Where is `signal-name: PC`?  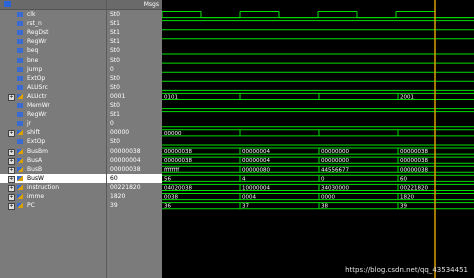 signal-name: PC is located at coordinates (31, 206).